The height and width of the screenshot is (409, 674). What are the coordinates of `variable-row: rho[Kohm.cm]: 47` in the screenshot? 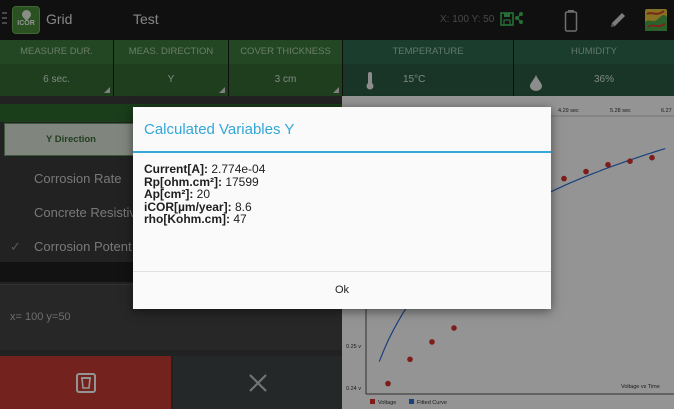 It's located at (204, 219).